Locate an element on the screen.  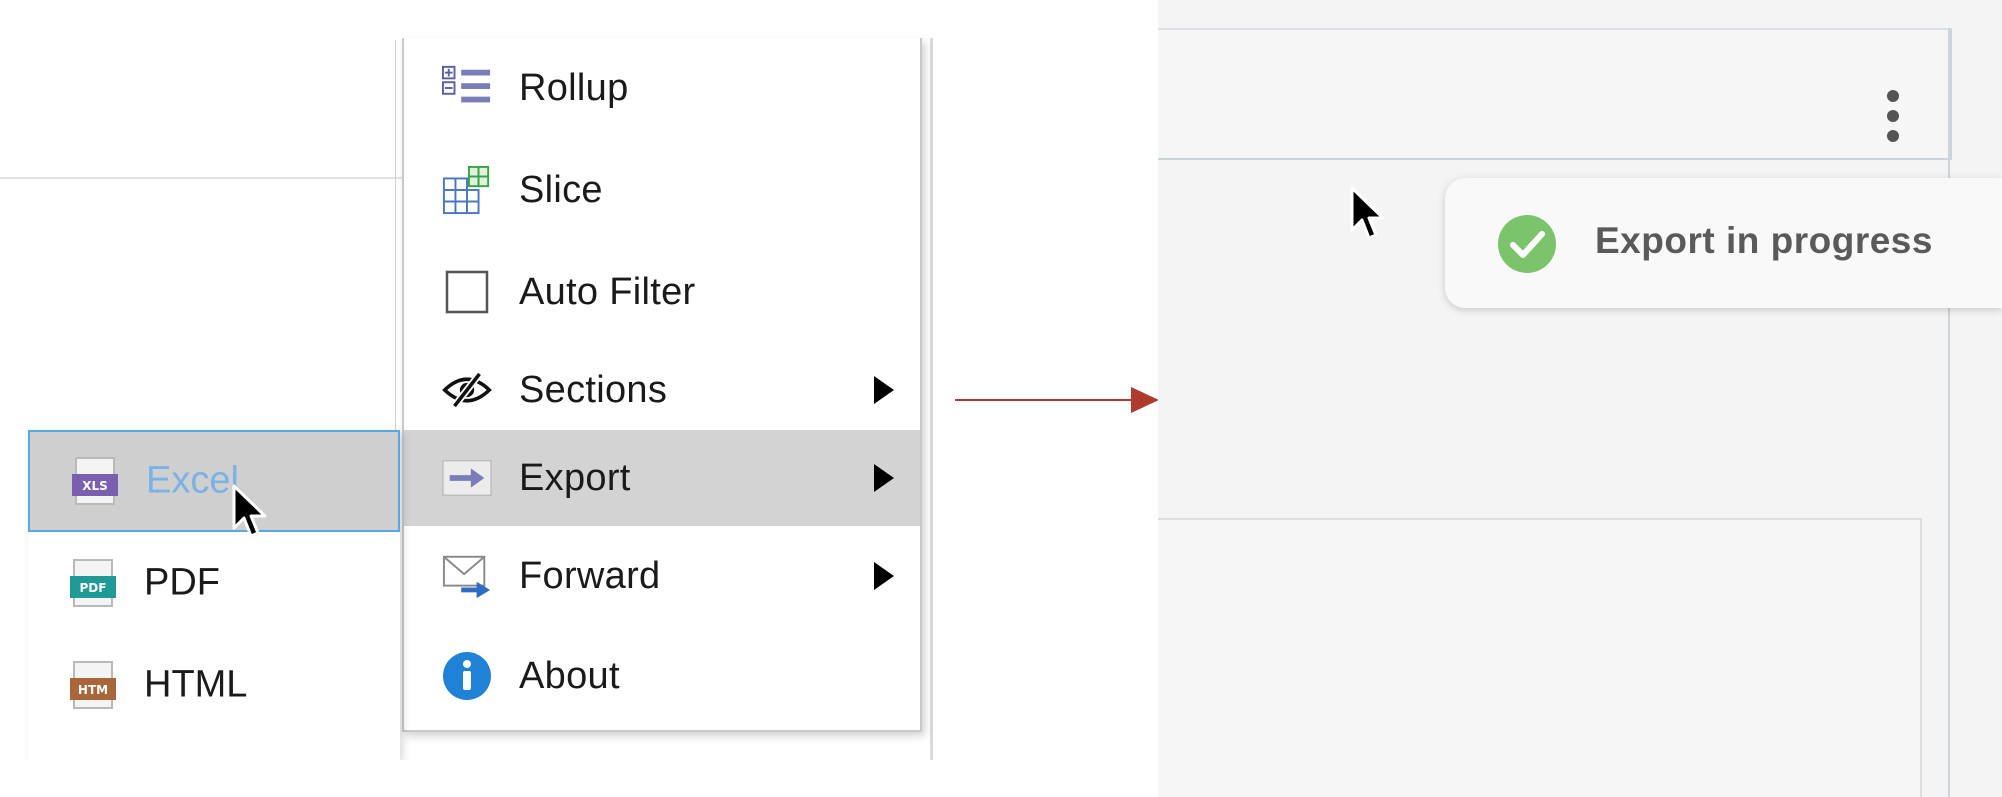
menu-item-about: About is located at coordinates (662, 676).